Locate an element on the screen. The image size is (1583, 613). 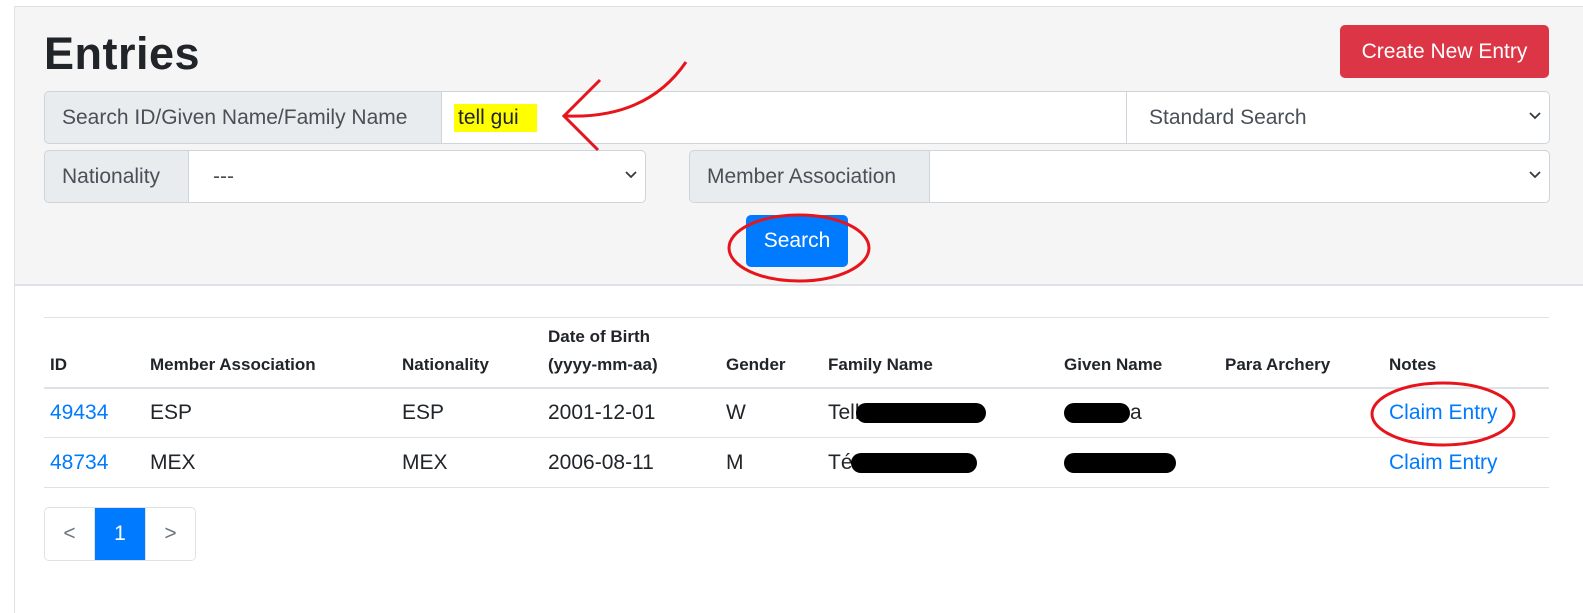
cell-family-name: Tell is located at coordinates (940, 412).